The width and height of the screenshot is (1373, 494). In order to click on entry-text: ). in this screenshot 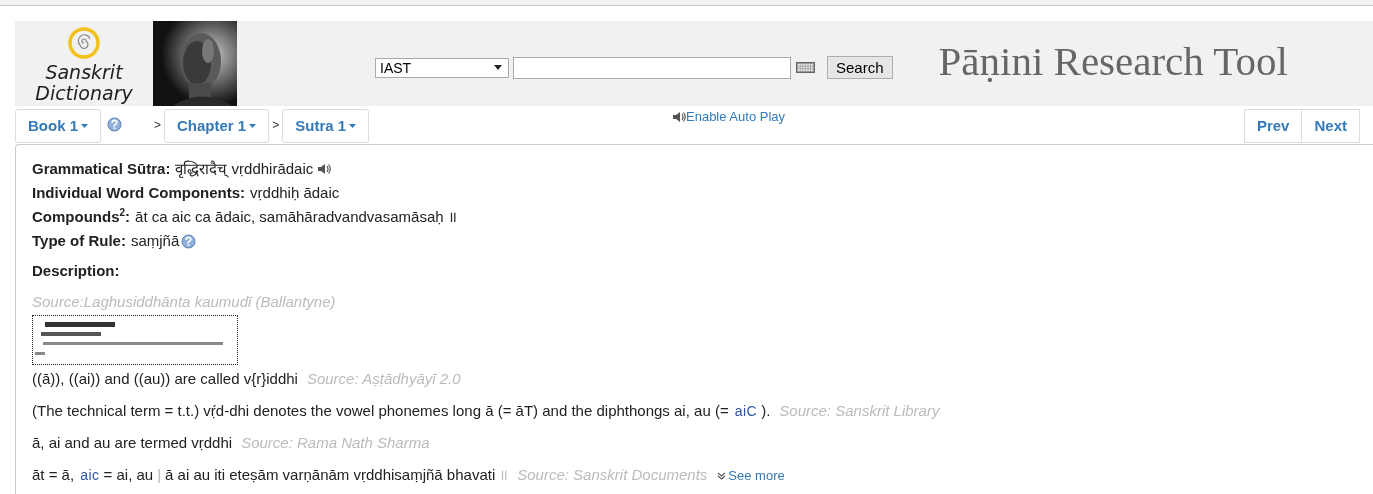, I will do `click(766, 411)`.